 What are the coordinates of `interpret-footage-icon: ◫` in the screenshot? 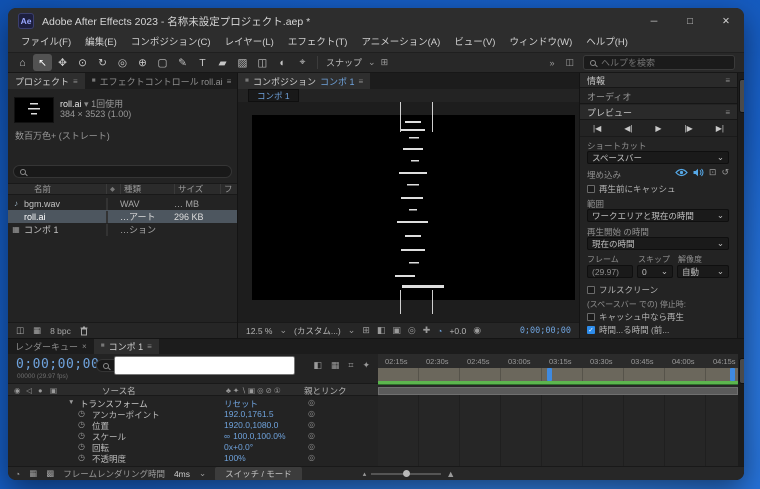 It's located at (20, 330).